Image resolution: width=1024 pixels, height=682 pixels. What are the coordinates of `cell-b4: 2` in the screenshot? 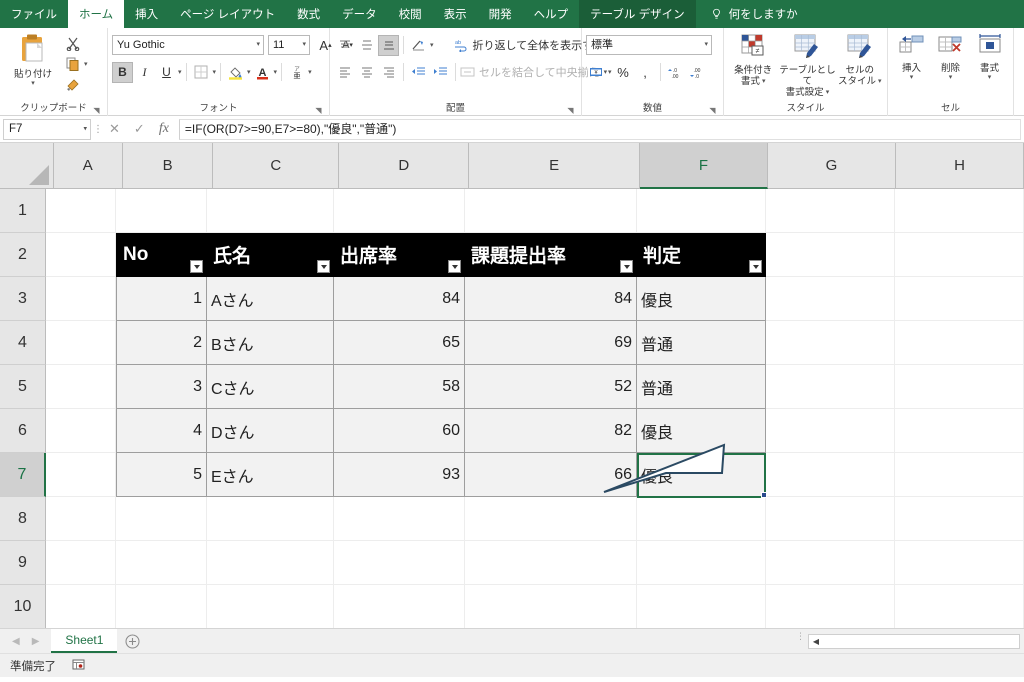 It's located at (161, 343).